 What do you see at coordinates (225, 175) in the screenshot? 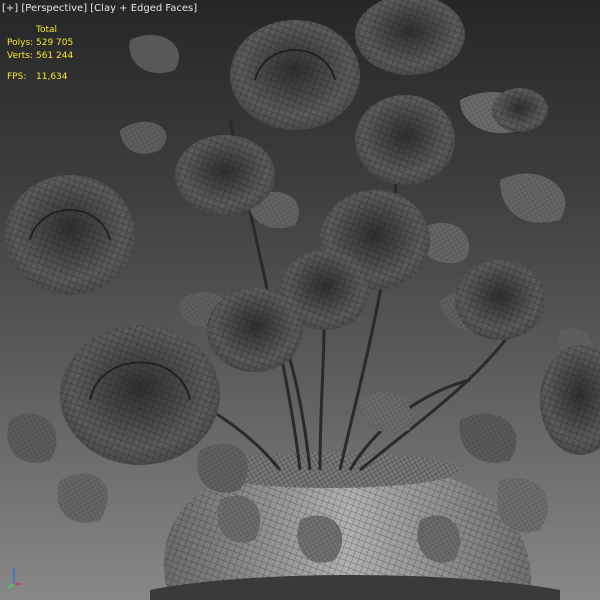
I see `rose-left-mid` at bounding box center [225, 175].